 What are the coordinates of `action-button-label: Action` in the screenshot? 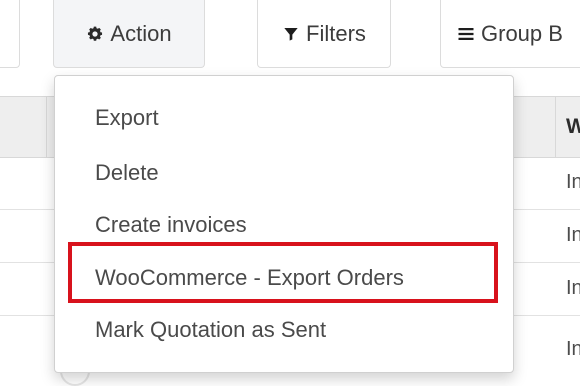 It's located at (141, 33).